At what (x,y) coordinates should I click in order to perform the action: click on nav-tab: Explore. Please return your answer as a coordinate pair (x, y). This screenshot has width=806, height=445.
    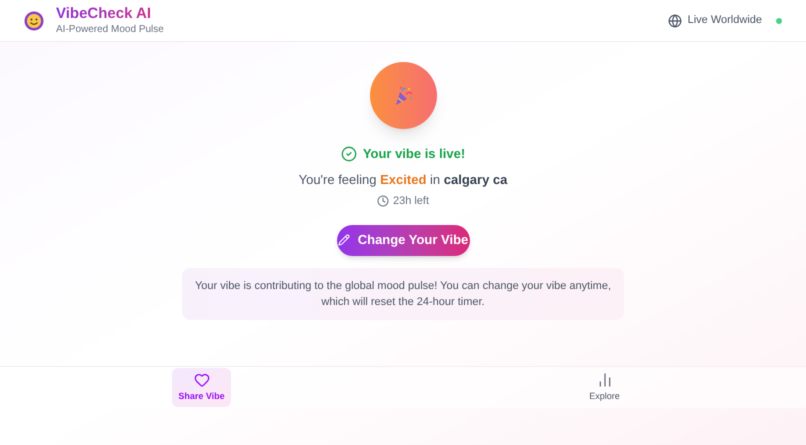
    Looking at the image, I should click on (604, 387).